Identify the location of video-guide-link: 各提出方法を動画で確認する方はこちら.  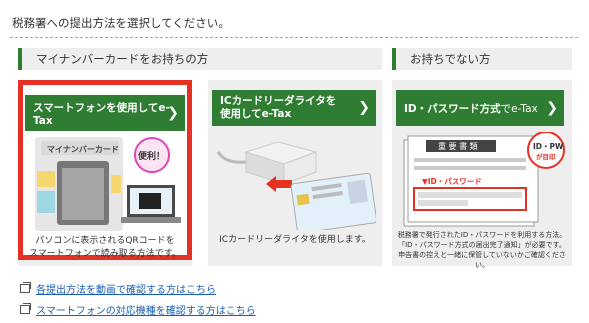
(126, 288).